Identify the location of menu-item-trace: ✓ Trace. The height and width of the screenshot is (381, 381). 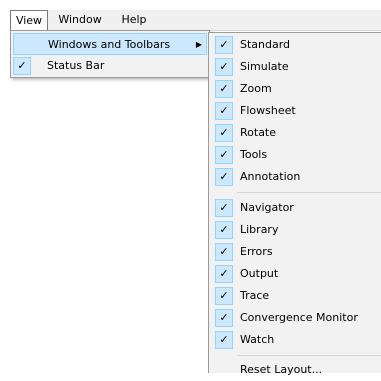
(296, 296).